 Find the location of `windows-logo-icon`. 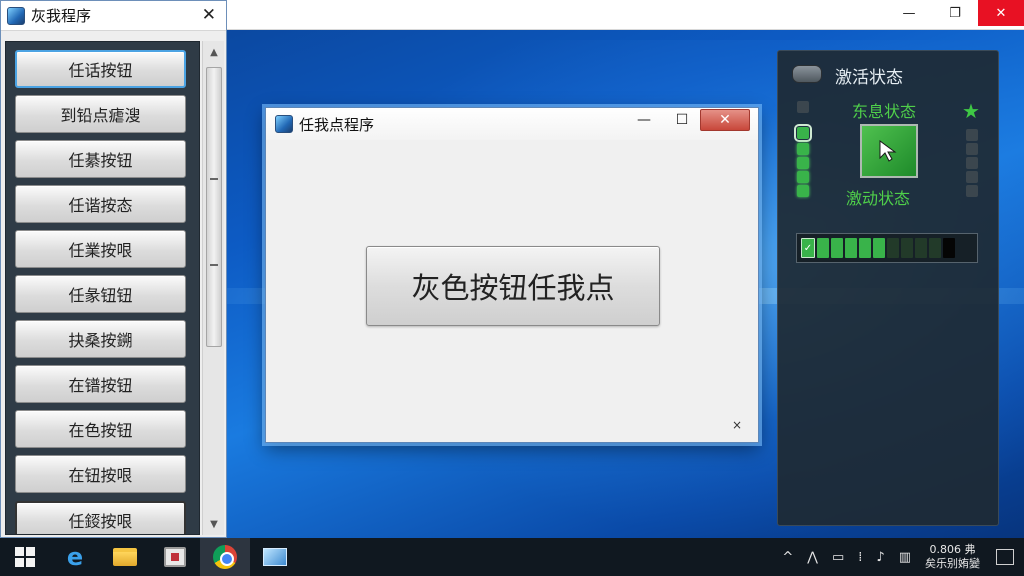

windows-logo-icon is located at coordinates (25, 557).